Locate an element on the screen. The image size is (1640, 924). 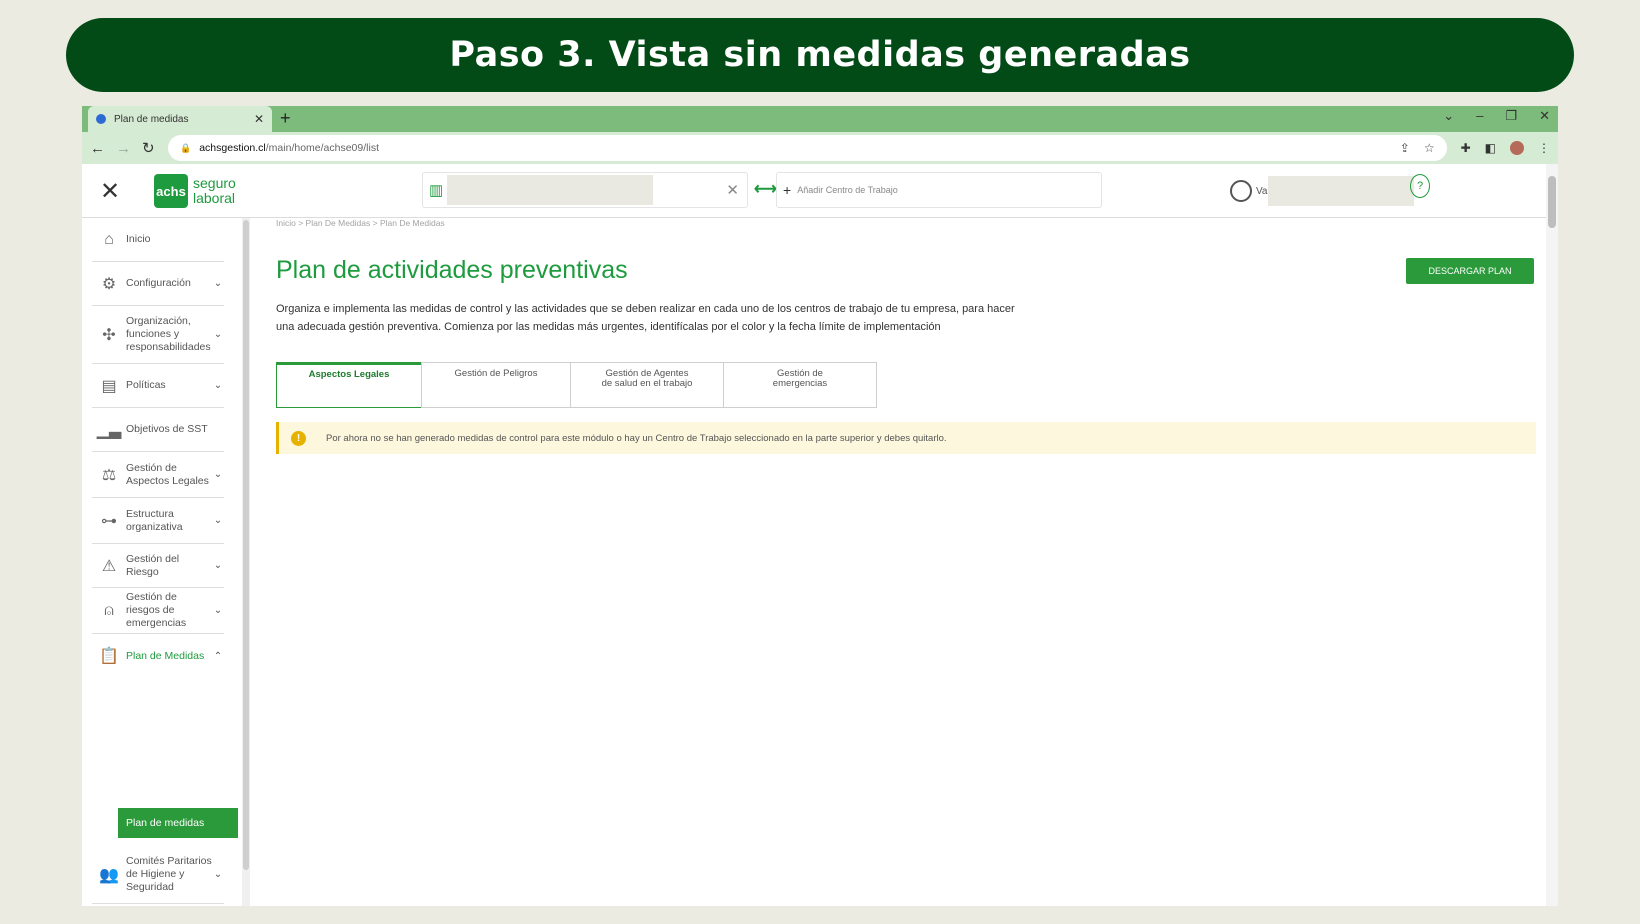
help-icon: ? is located at coordinates (1420, 186).